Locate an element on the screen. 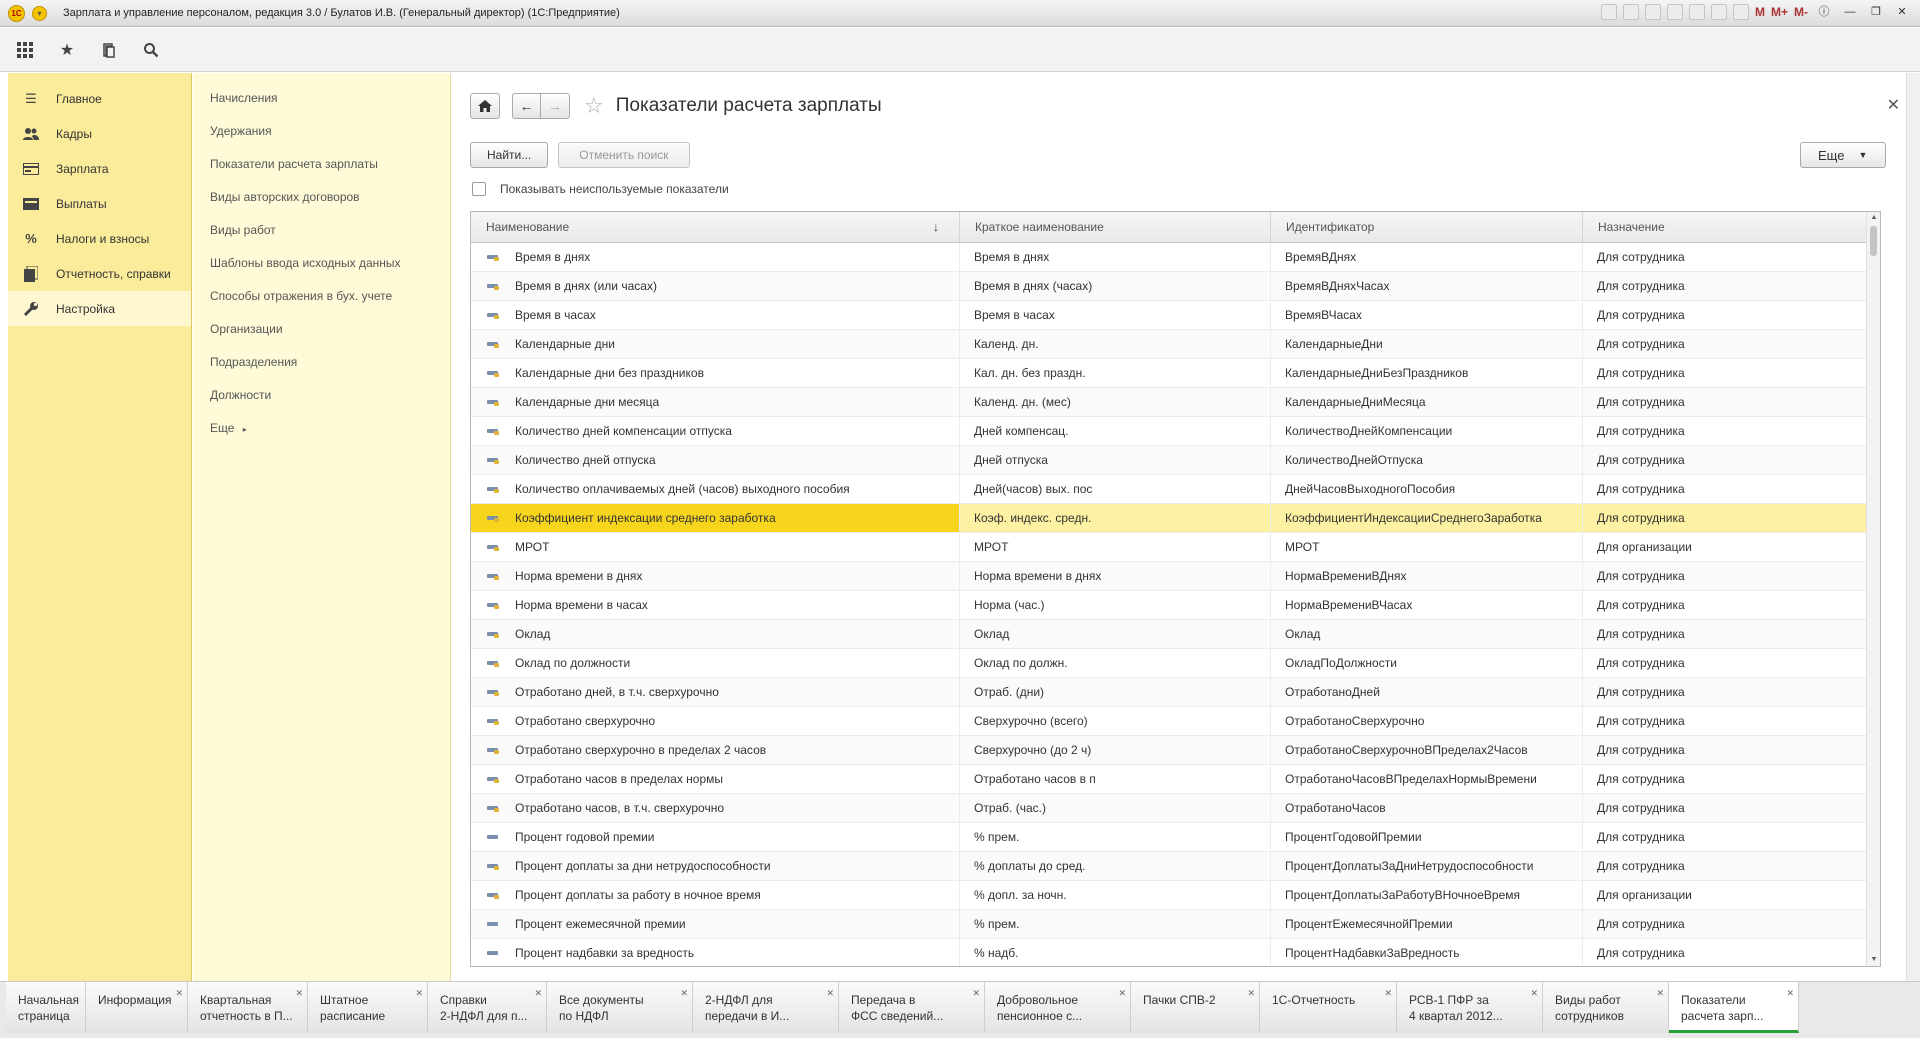 The image size is (1920, 1038). favorite-star-icon: ☆ is located at coordinates (594, 106).